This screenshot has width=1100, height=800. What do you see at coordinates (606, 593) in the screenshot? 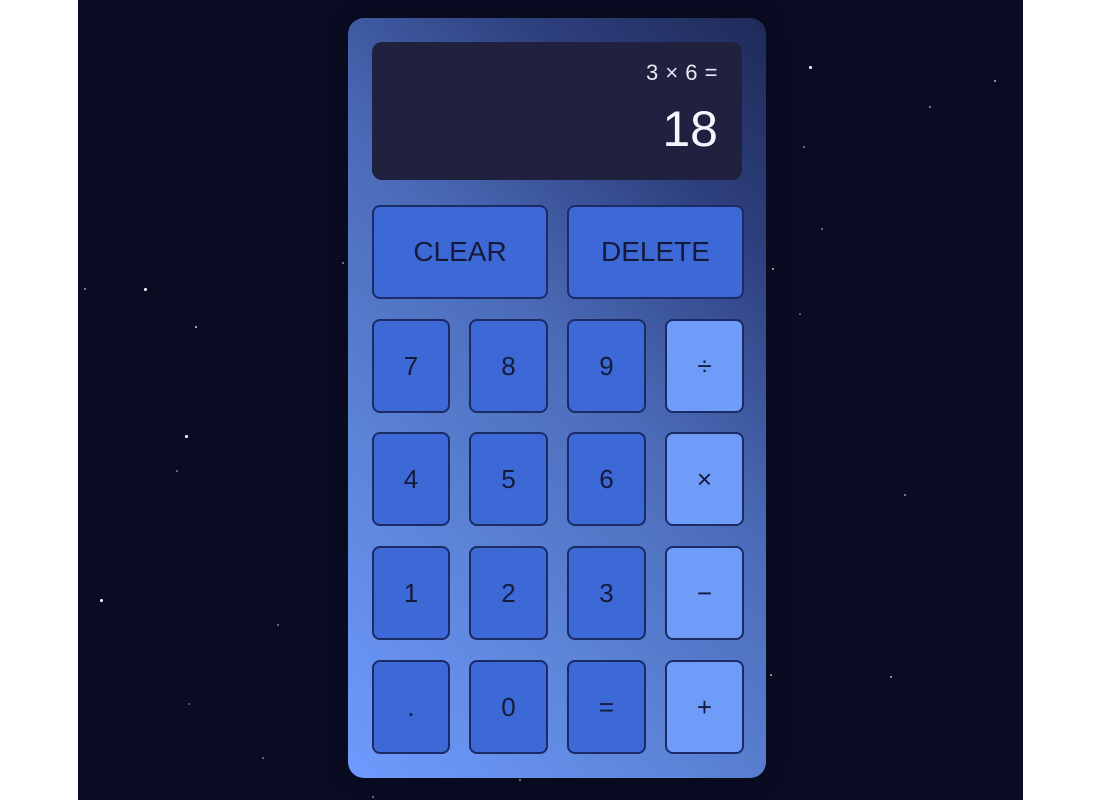
I see `key-3: 3` at bounding box center [606, 593].